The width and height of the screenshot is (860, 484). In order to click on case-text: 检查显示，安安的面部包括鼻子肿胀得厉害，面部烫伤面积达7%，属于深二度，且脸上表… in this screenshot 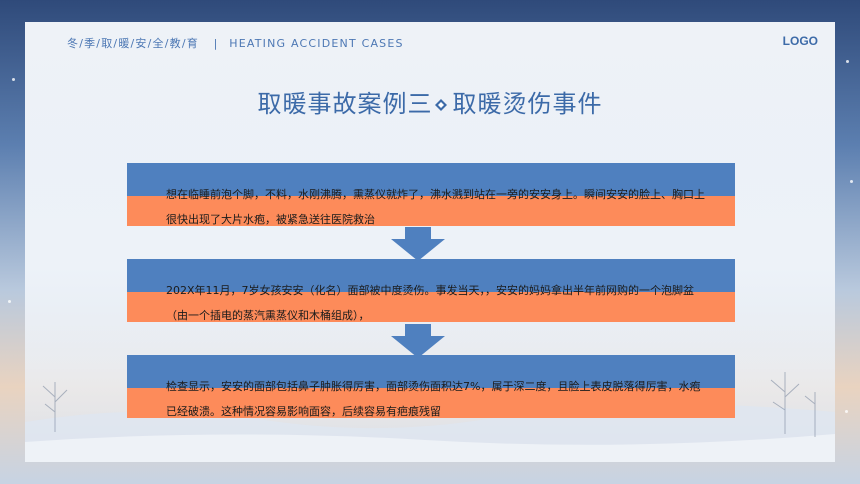, I will do `click(433, 399)`.